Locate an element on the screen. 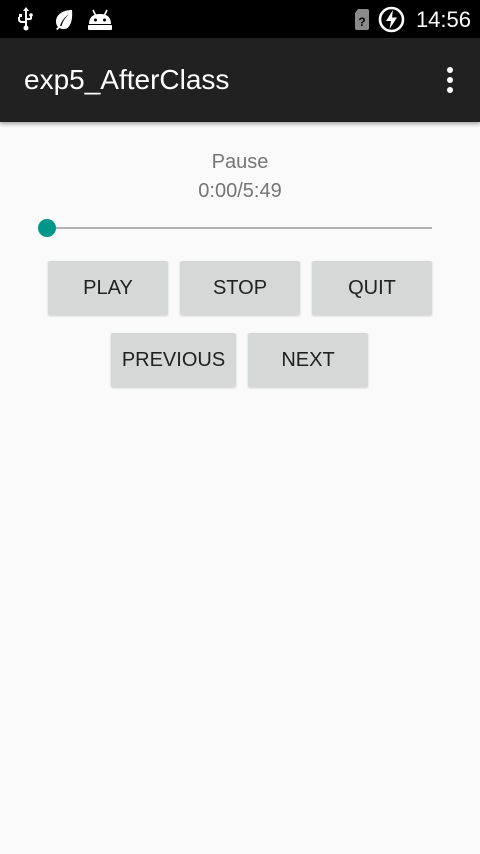 The image size is (480, 854). playback-state-label: Pause is located at coordinates (240, 162).